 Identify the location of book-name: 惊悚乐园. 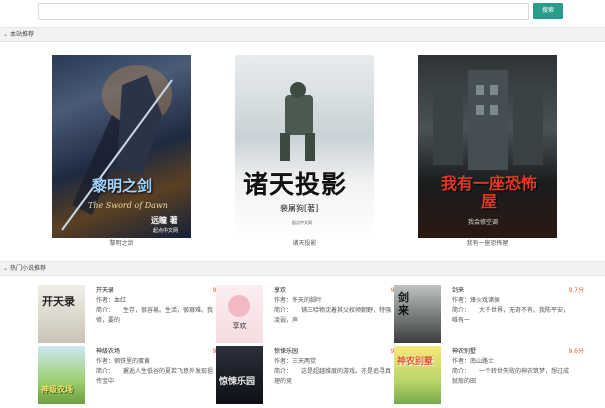
(286, 350).